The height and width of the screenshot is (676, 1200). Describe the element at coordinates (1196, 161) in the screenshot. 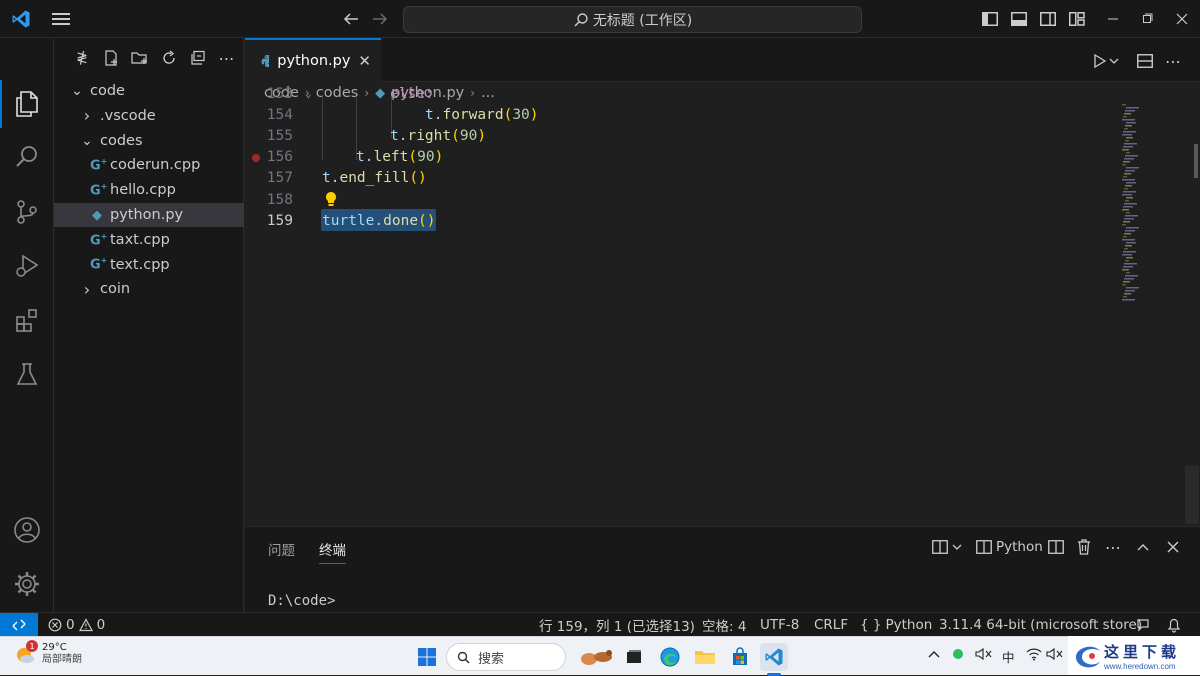

I see `scroll-thumb` at that location.